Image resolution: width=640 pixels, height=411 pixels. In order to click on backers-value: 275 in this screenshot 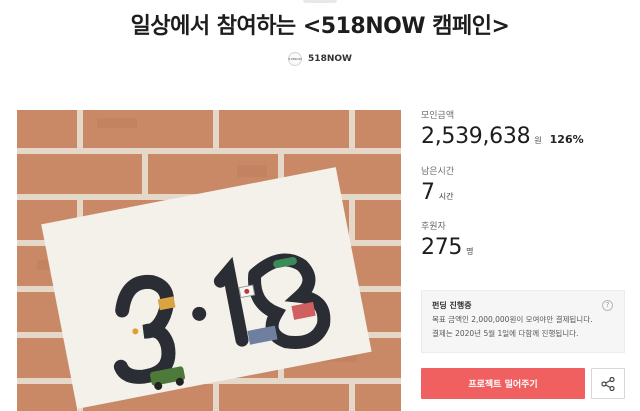, I will do `click(442, 247)`.